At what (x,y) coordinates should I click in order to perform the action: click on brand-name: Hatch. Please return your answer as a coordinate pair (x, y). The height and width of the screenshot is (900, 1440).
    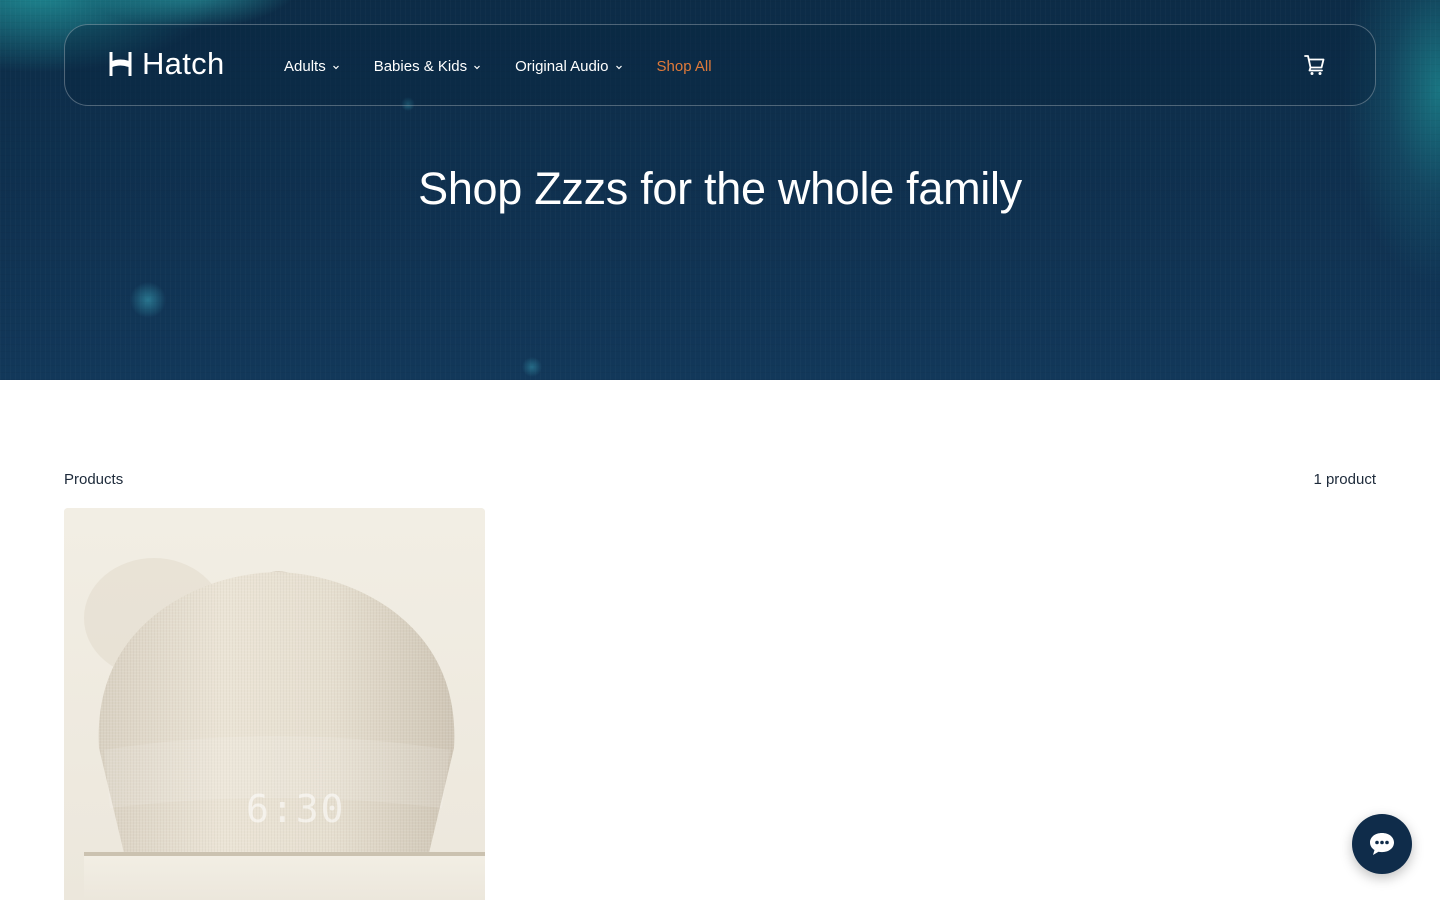
    Looking at the image, I should click on (183, 63).